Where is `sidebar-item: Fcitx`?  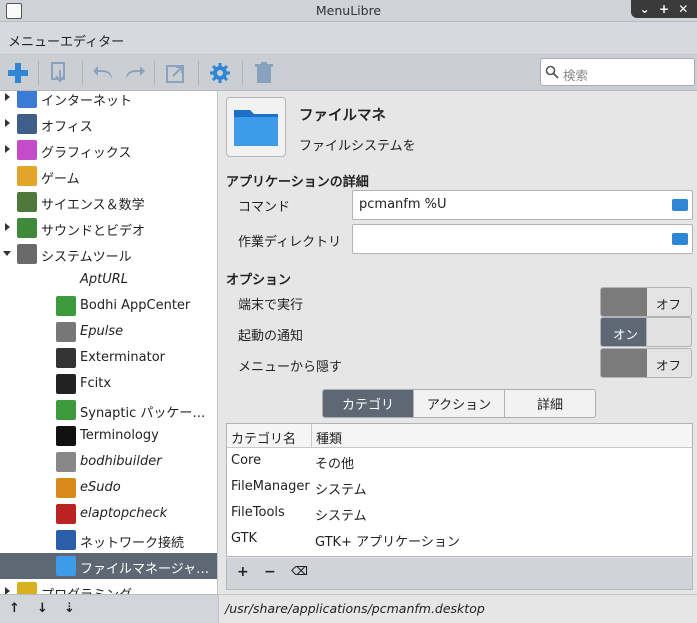
sidebar-item: Fcitx is located at coordinates (108, 384).